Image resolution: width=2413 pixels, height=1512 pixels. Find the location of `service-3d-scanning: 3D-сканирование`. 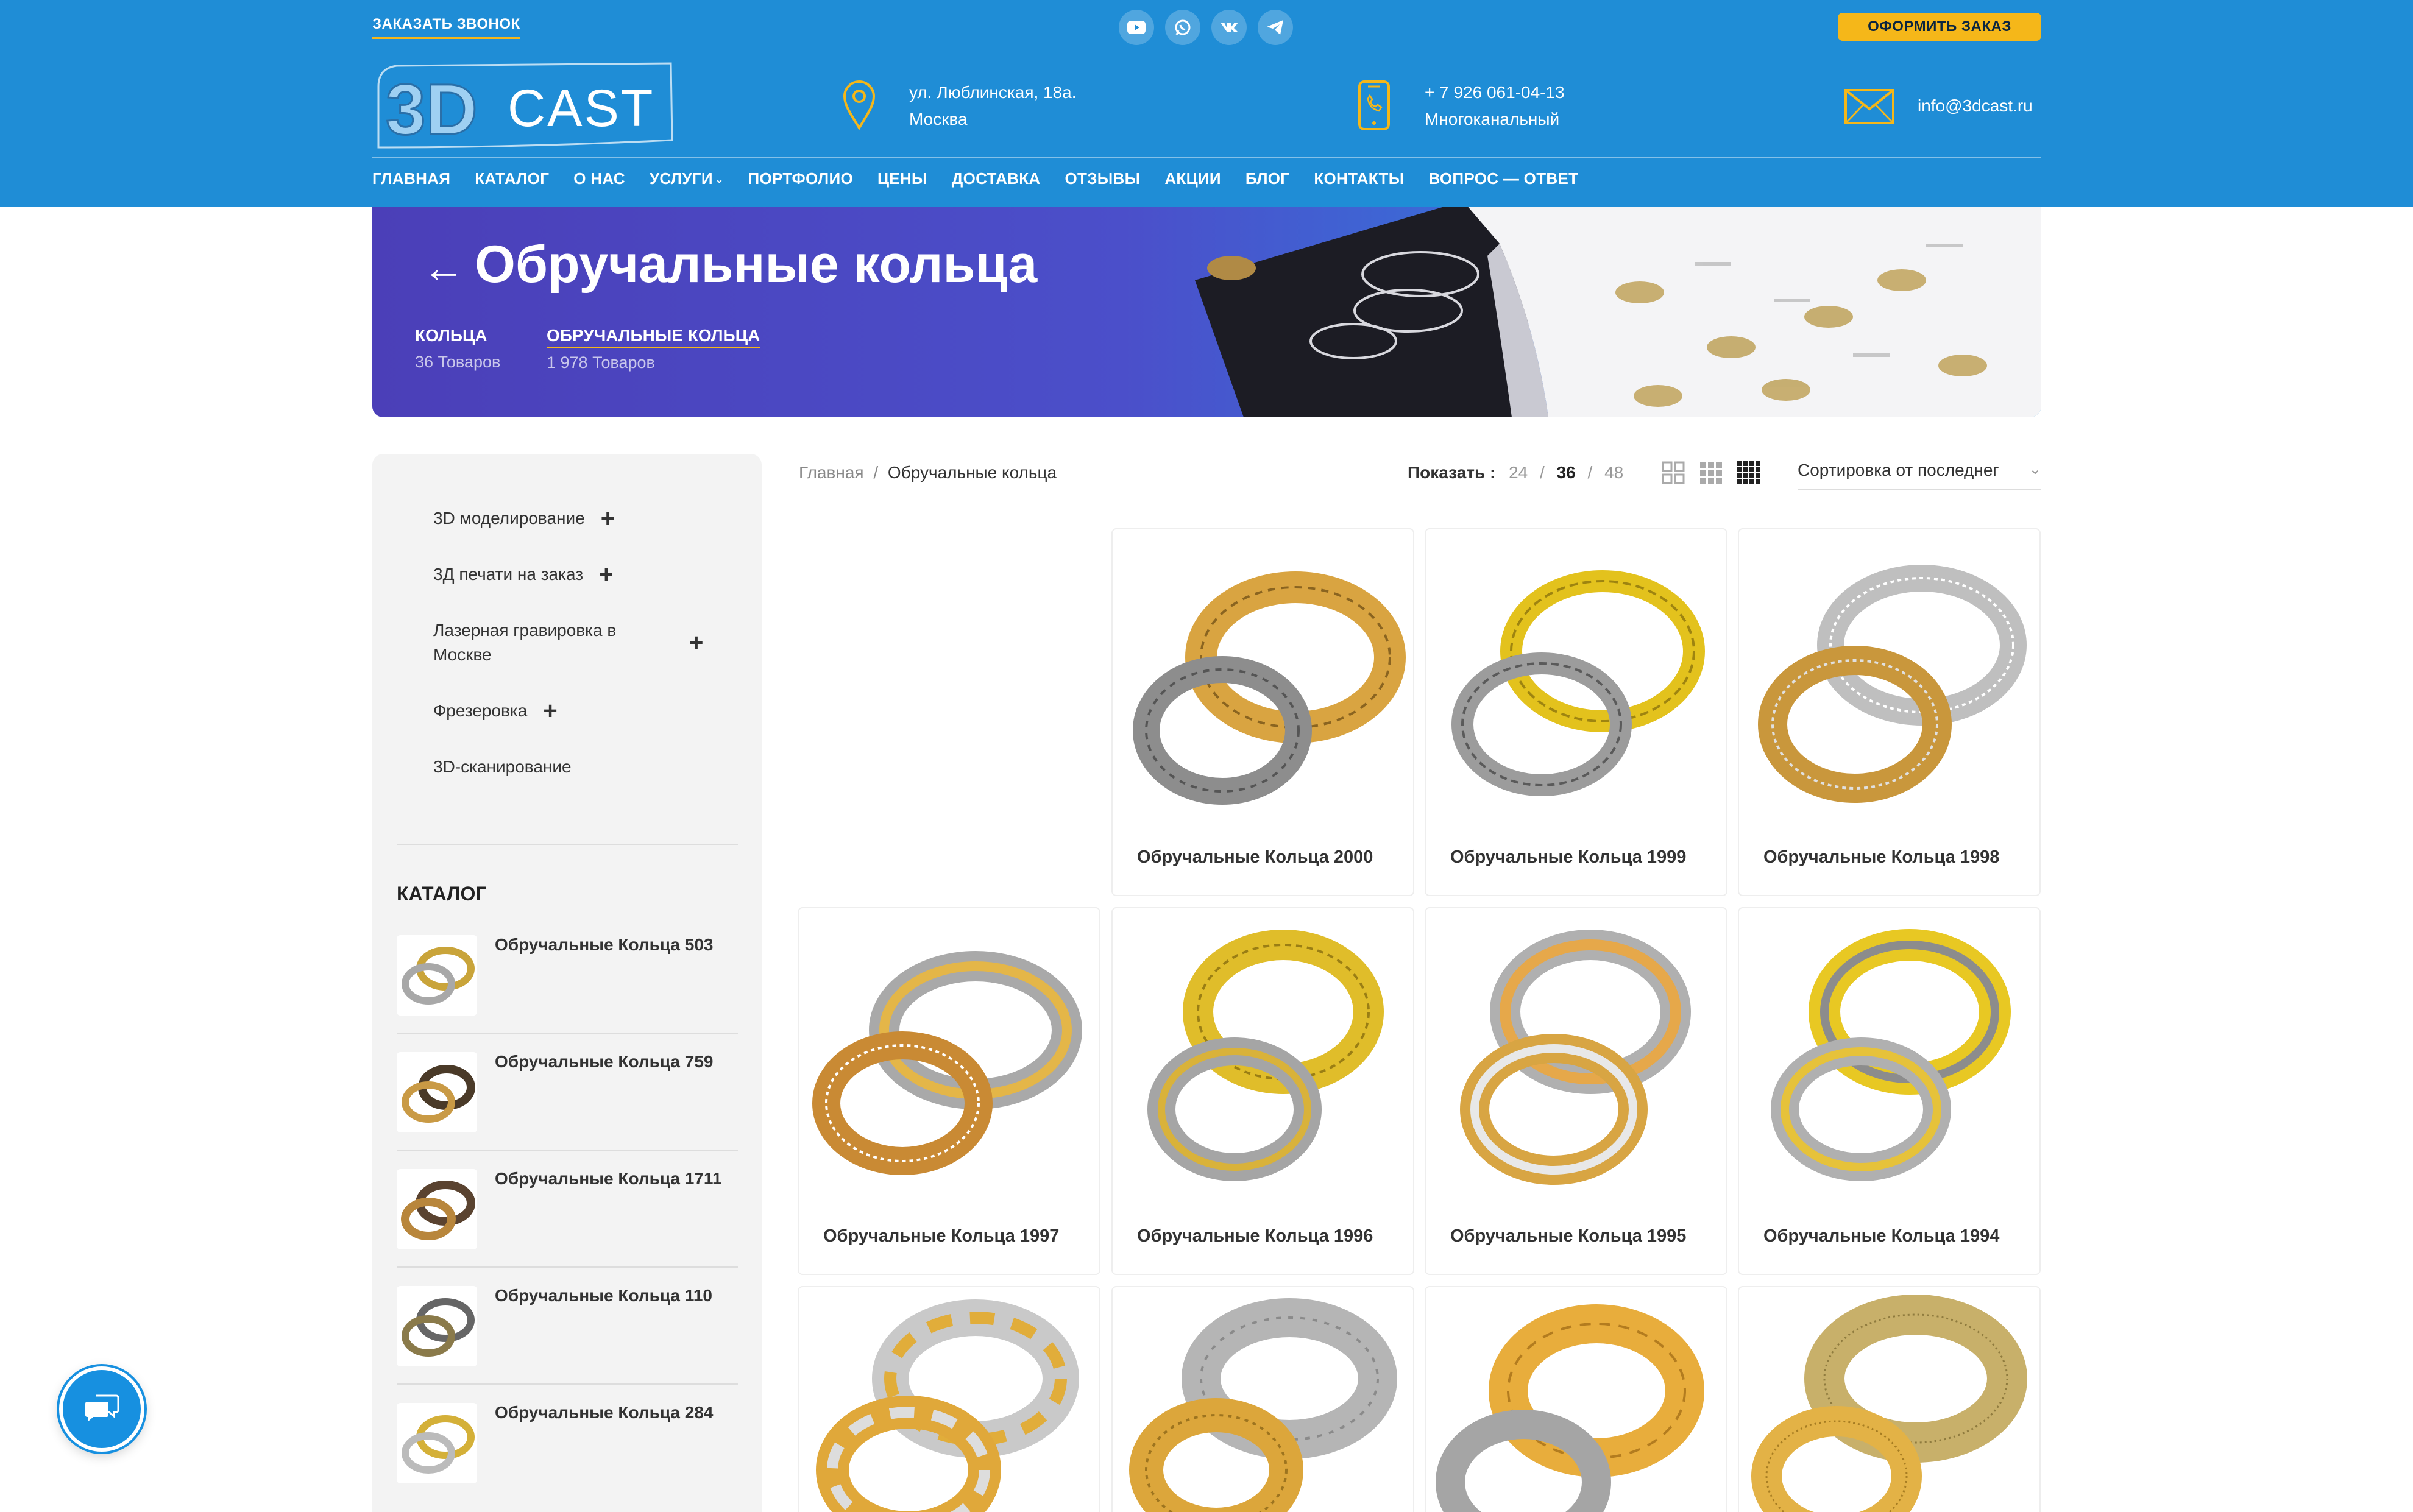

service-3d-scanning: 3D-сканирование is located at coordinates (502, 767).